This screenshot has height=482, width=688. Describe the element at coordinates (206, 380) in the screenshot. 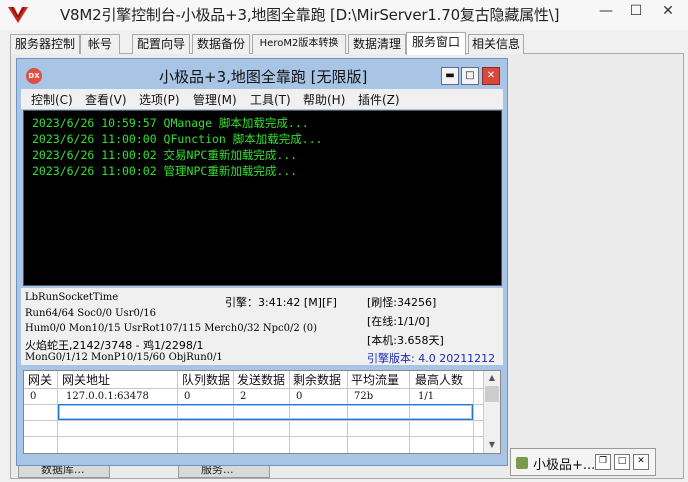

I see `col-header-queue: 队列数据` at that location.